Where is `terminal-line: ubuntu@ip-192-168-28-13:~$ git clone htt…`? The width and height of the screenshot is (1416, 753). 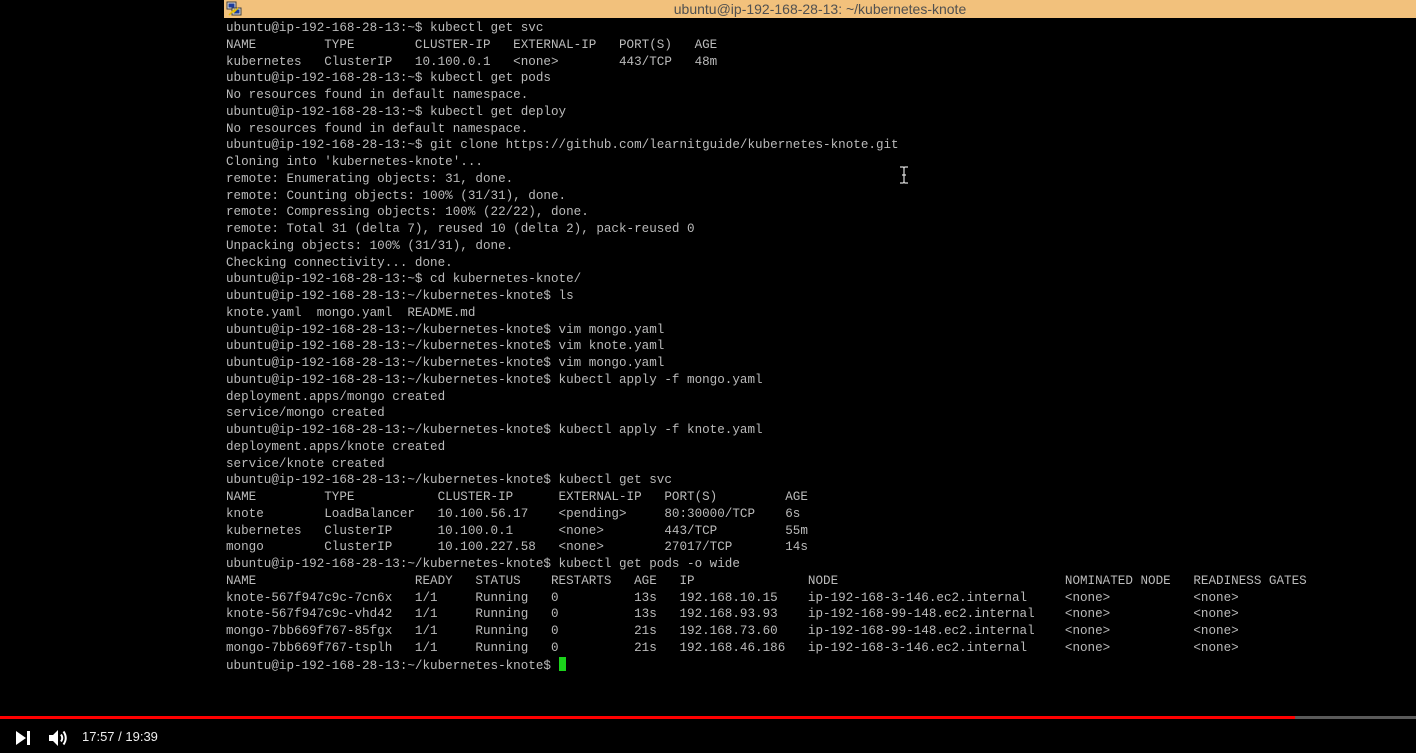
terminal-line: ubuntu@ip-192-168-28-13:~$ git clone htt… is located at coordinates (562, 145).